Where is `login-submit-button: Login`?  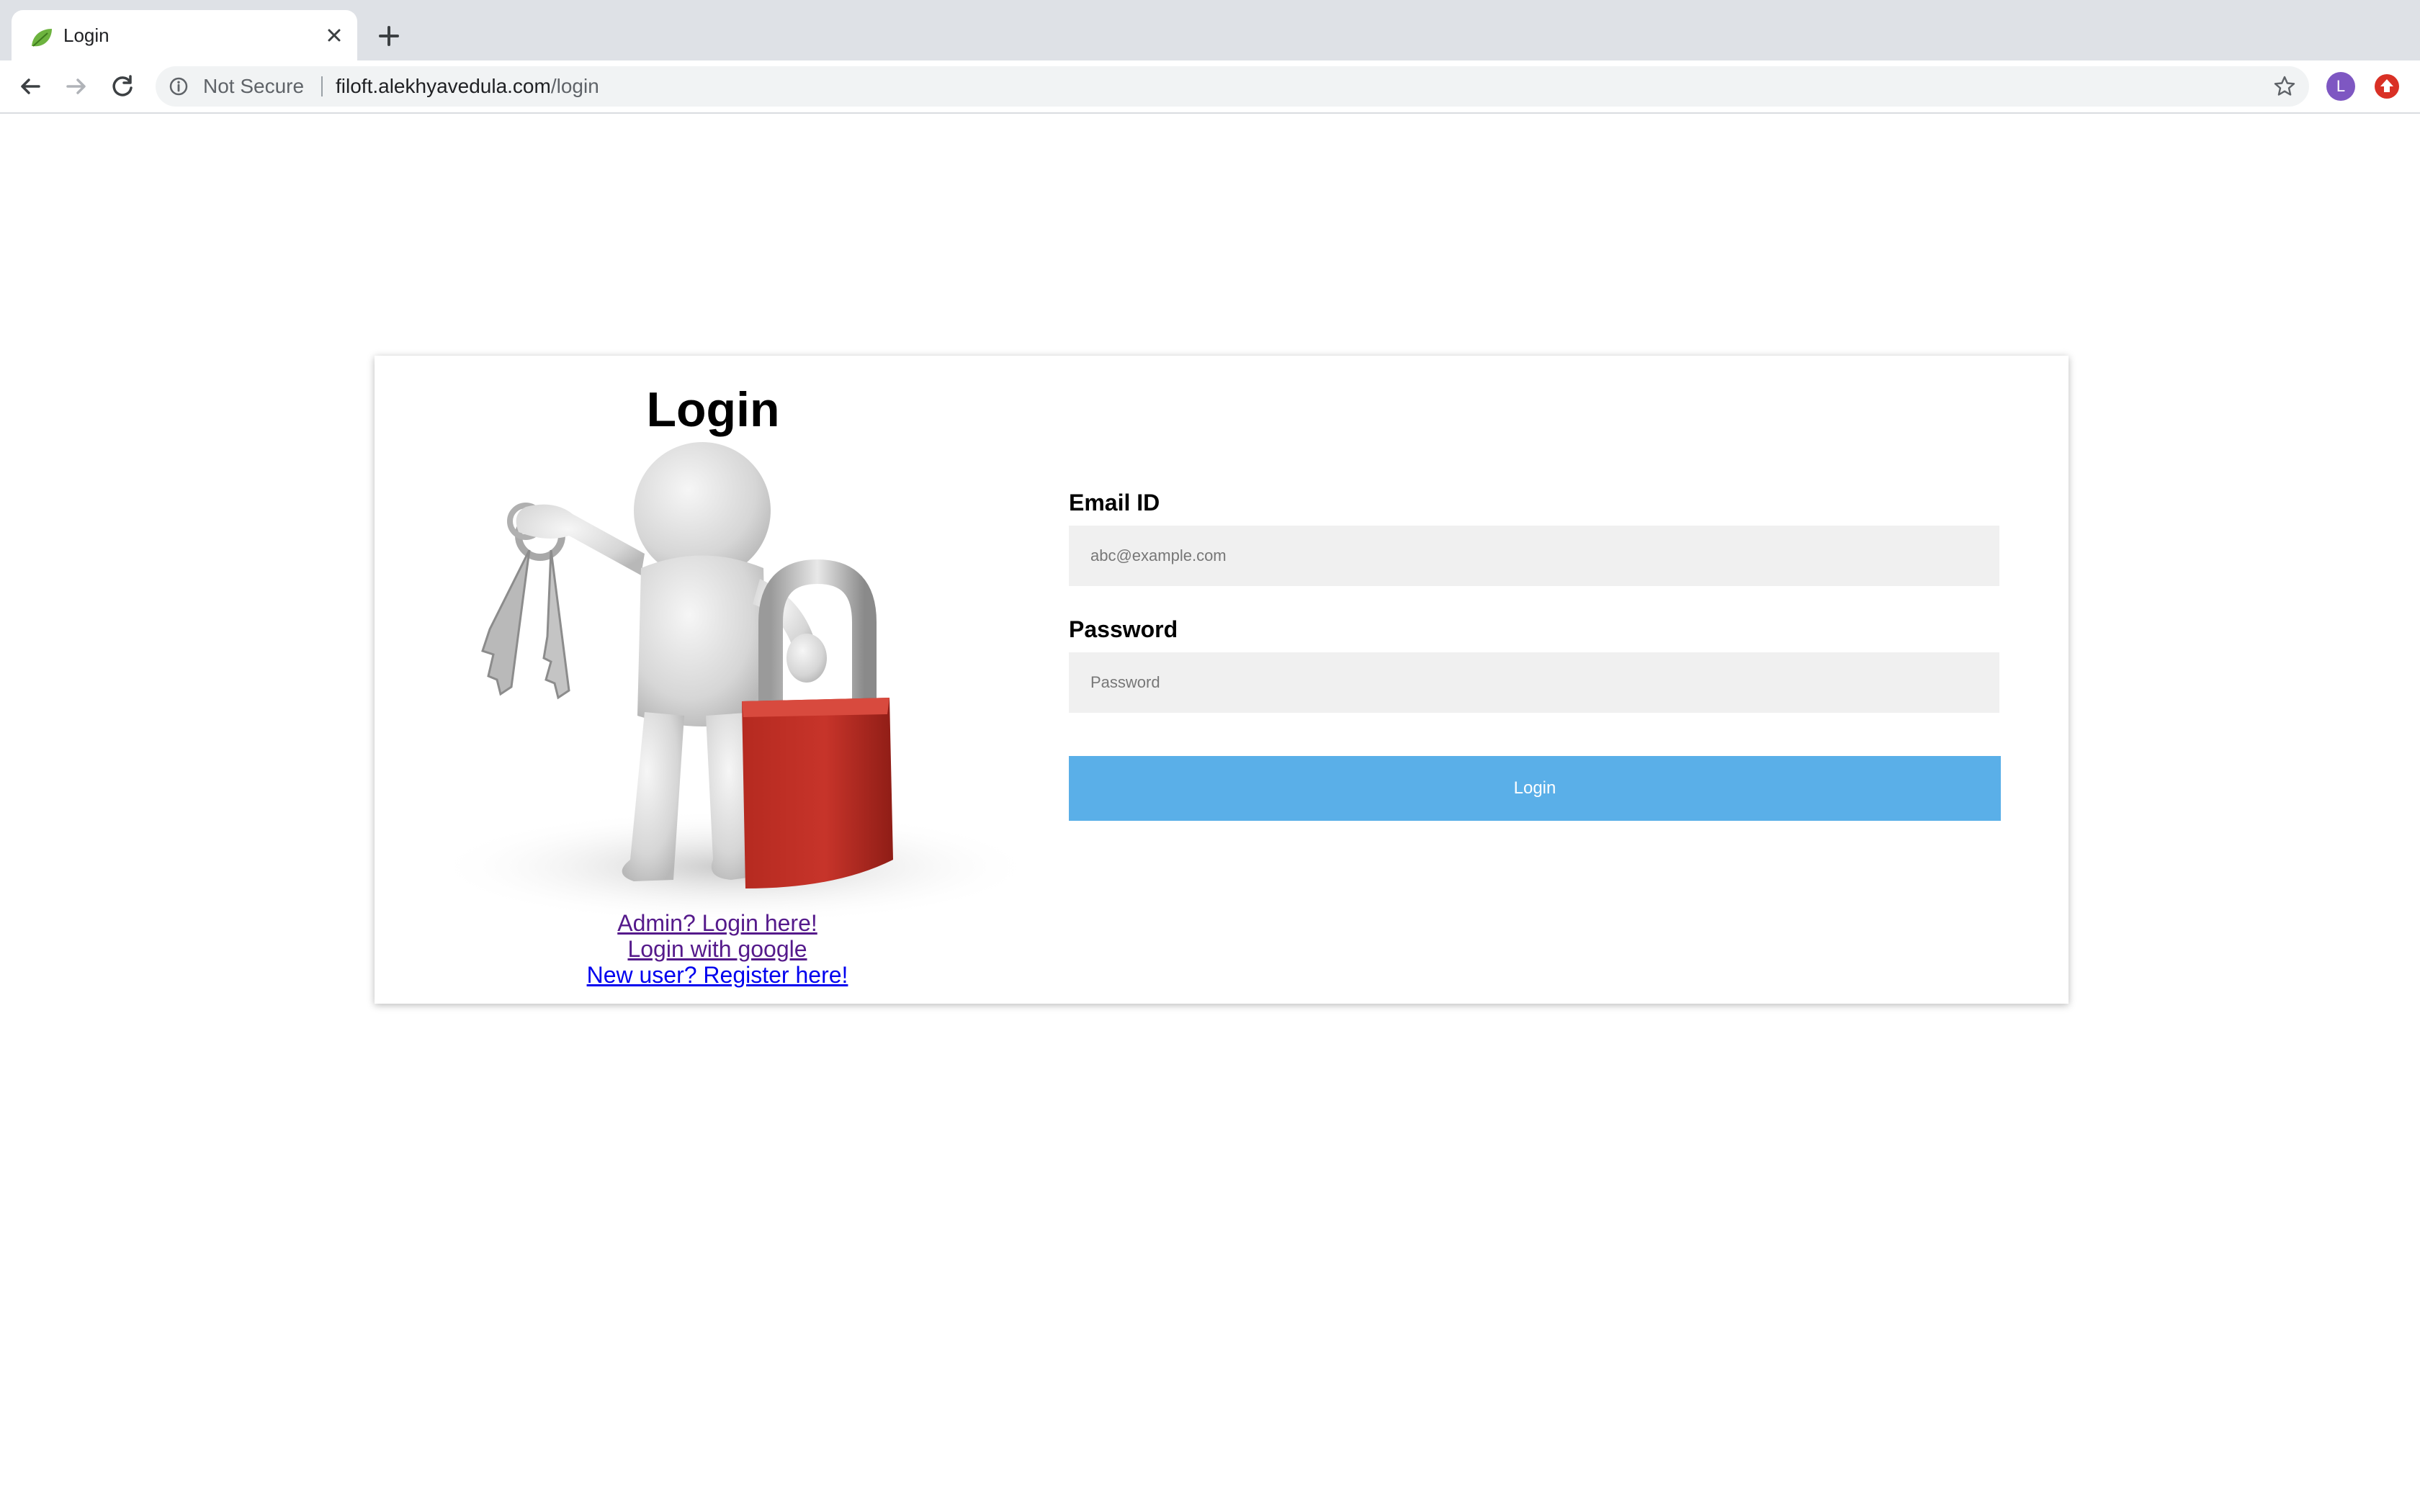 login-submit-button: Login is located at coordinates (1535, 788).